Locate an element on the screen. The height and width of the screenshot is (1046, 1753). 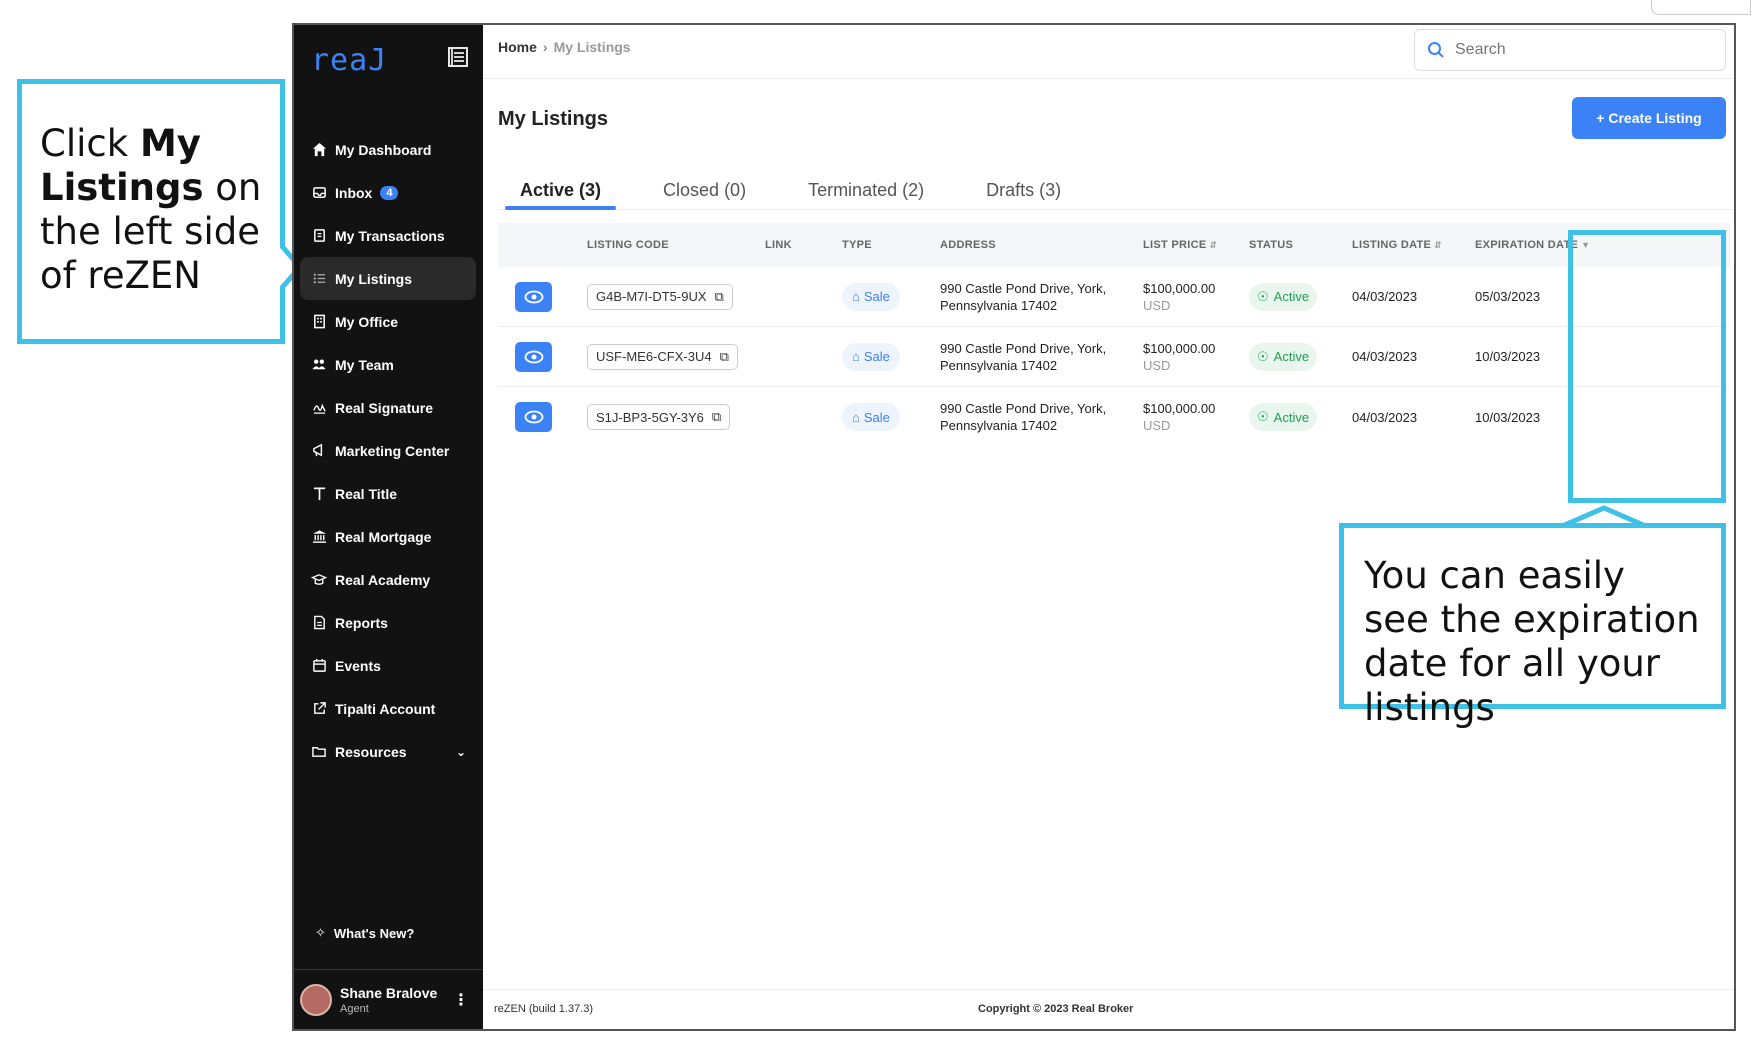
listing-code-pill: G4B-M7I-DT5-9UX ⧉ is located at coordinates (660, 296).